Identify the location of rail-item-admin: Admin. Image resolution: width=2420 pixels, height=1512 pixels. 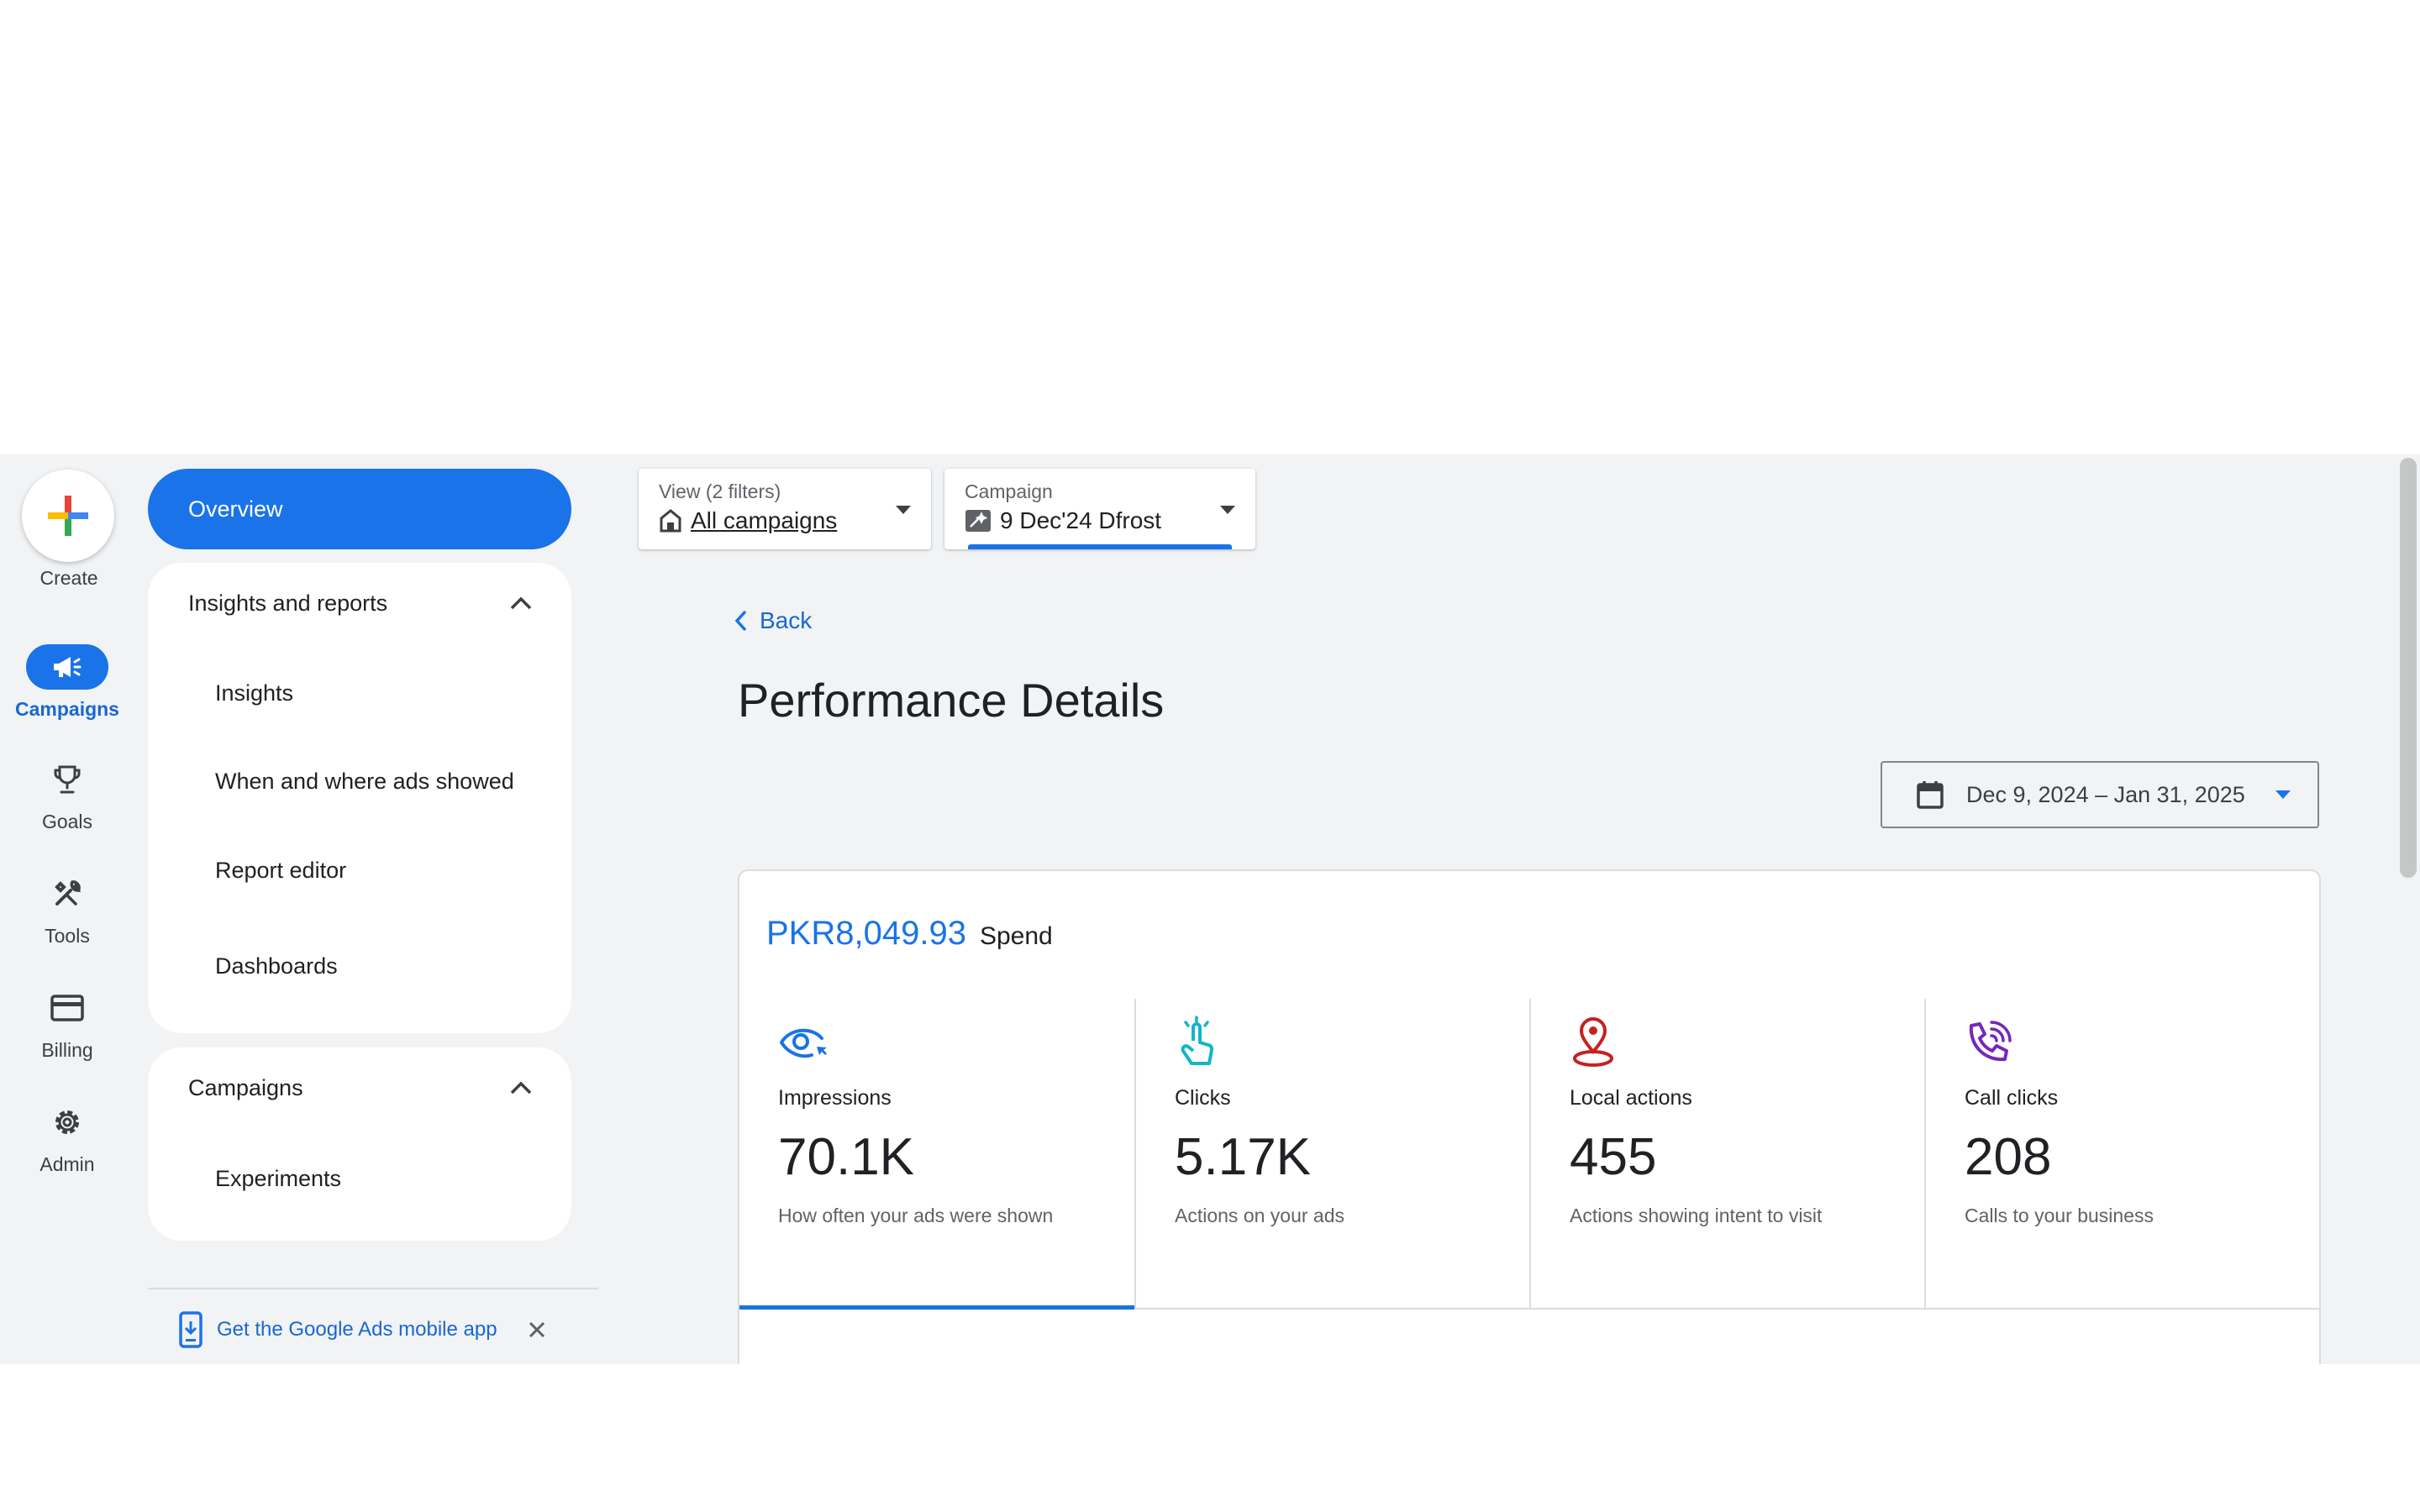
(67, 1138).